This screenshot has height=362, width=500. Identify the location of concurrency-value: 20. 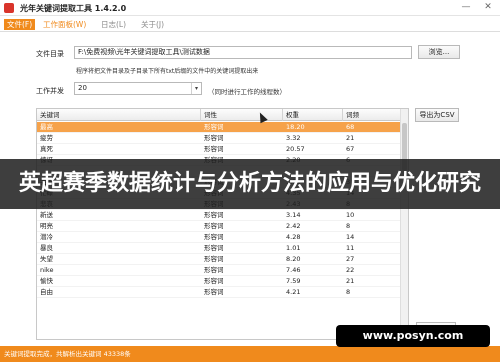
(82, 88).